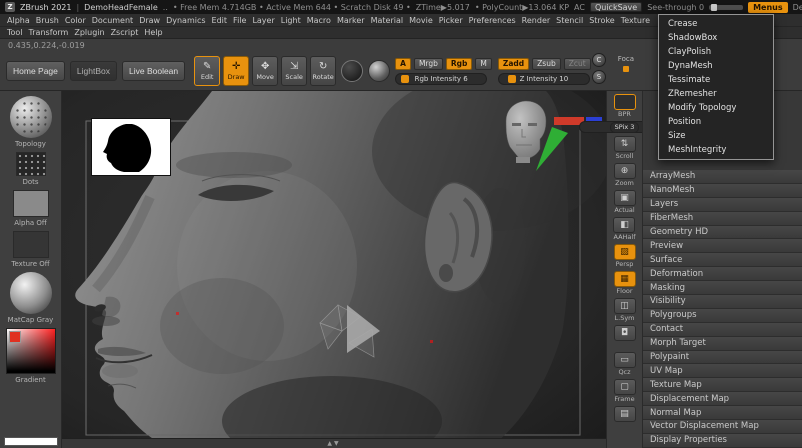  Describe the element at coordinates (624, 148) in the screenshot. I see `shelf-button: ⇅ Scroll` at that location.